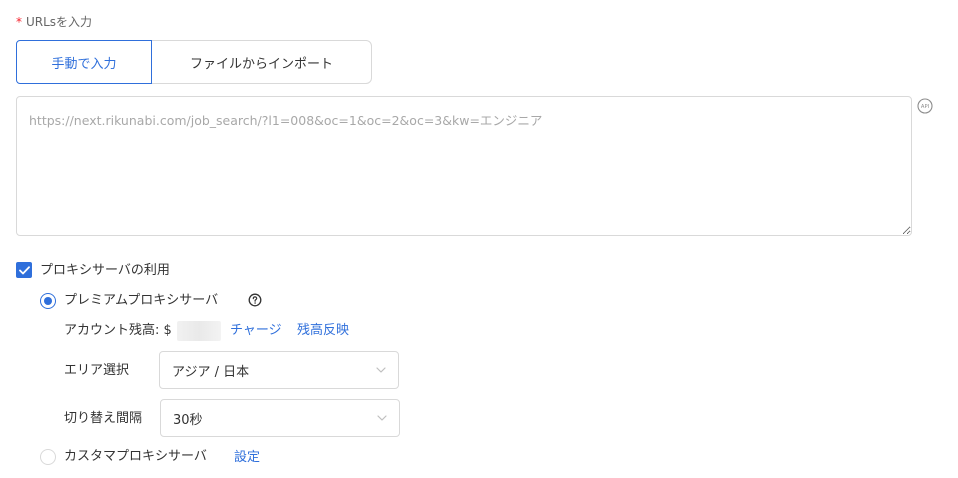 The height and width of the screenshot is (478, 958). I want to click on tab-file-import: ファイルからインポート, so click(261, 62).